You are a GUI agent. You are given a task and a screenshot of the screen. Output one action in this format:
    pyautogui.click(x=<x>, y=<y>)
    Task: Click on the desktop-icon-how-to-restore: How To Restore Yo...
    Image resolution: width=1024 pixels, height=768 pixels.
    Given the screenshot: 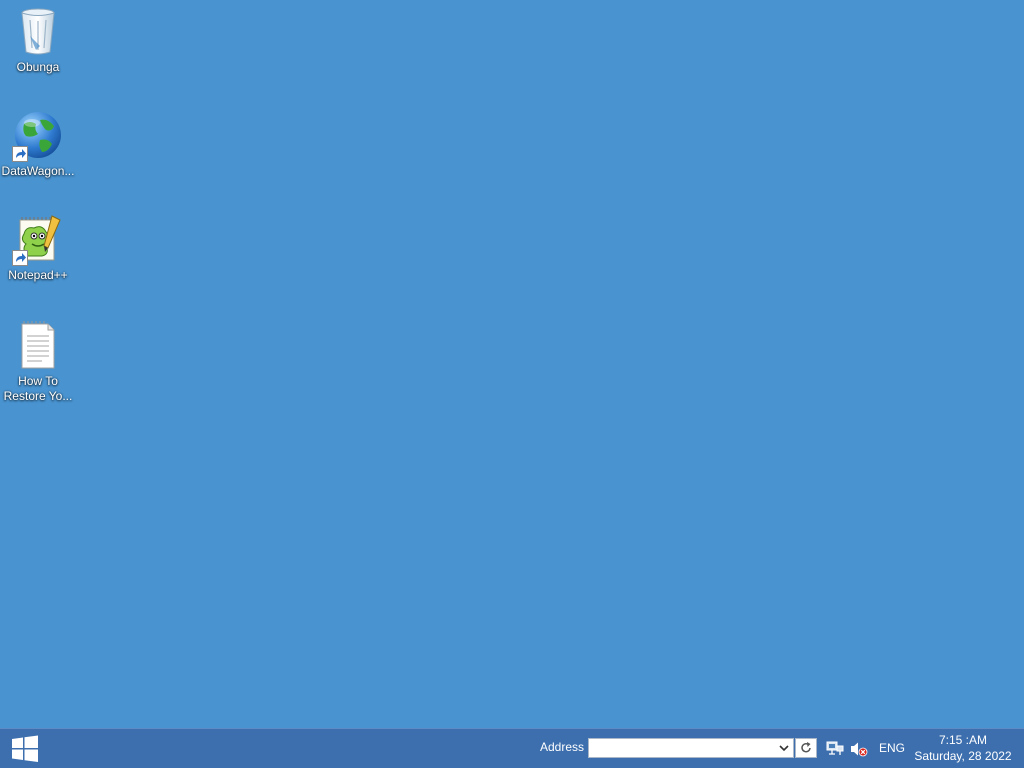 What is the action you would take?
    pyautogui.click(x=38, y=362)
    